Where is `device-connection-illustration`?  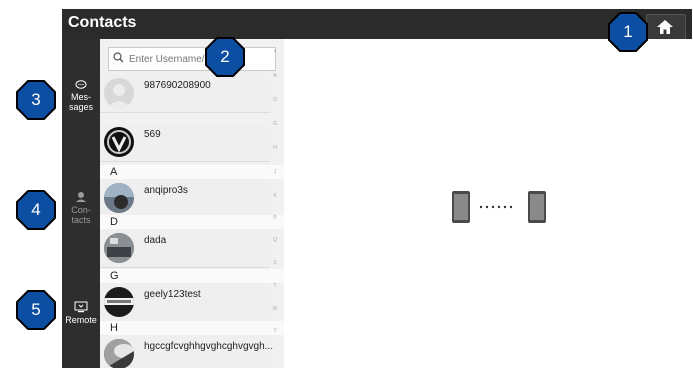 device-connection-illustration is located at coordinates (499, 207).